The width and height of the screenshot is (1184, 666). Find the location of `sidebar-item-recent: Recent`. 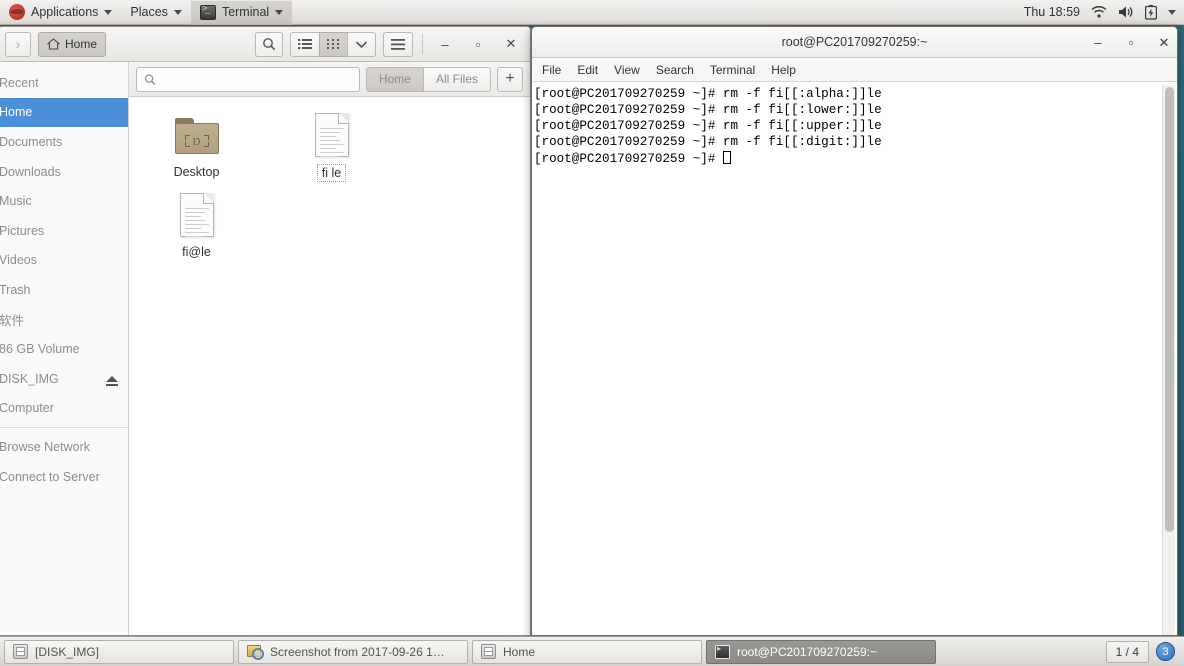

sidebar-item-recent: Recent is located at coordinates (64, 83).